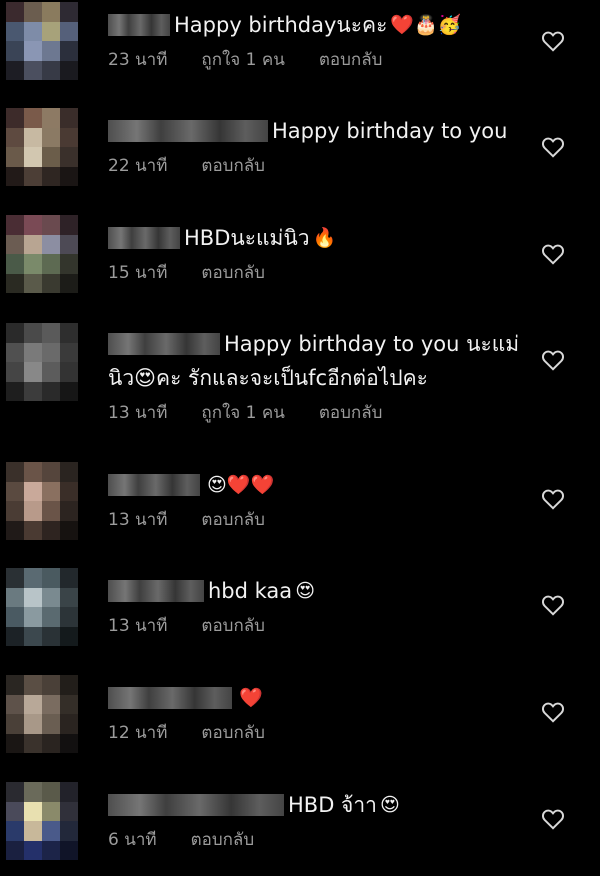 The height and width of the screenshot is (876, 600). I want to click on comment-text-line: HBD จ้าา 😍, so click(318, 805).